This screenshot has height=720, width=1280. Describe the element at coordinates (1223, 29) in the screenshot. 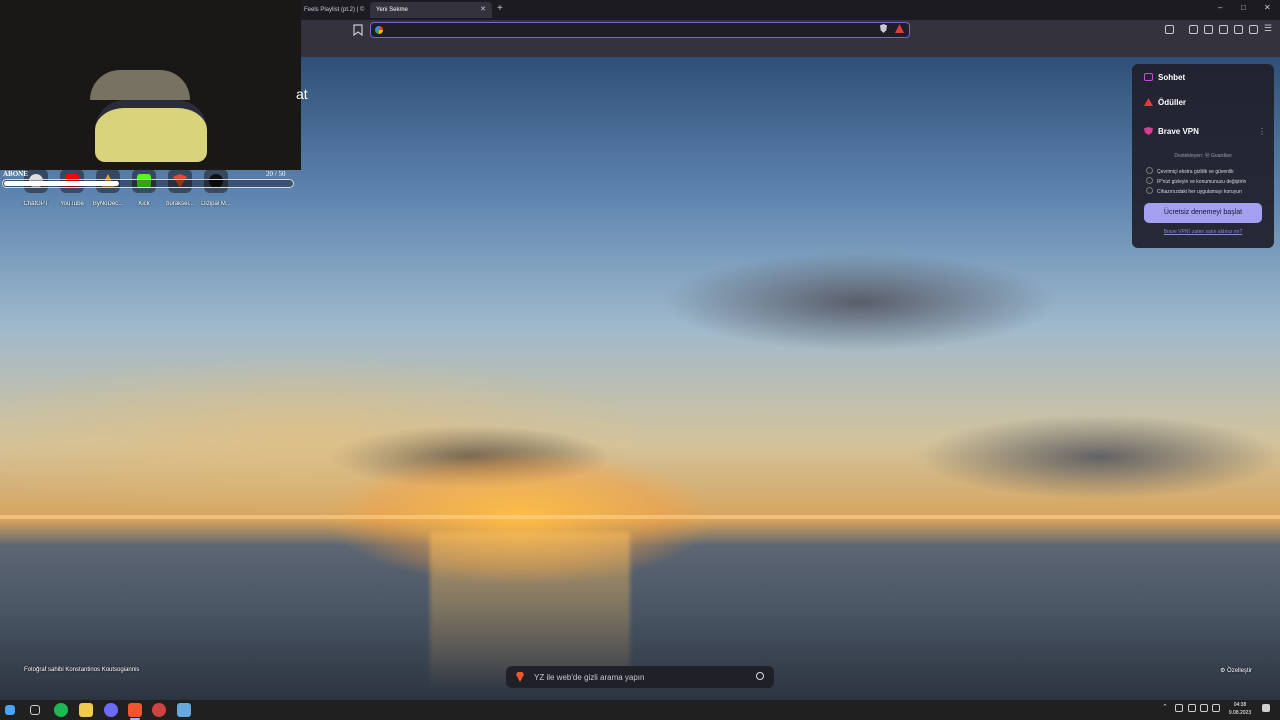

I see `wallet-icon` at that location.